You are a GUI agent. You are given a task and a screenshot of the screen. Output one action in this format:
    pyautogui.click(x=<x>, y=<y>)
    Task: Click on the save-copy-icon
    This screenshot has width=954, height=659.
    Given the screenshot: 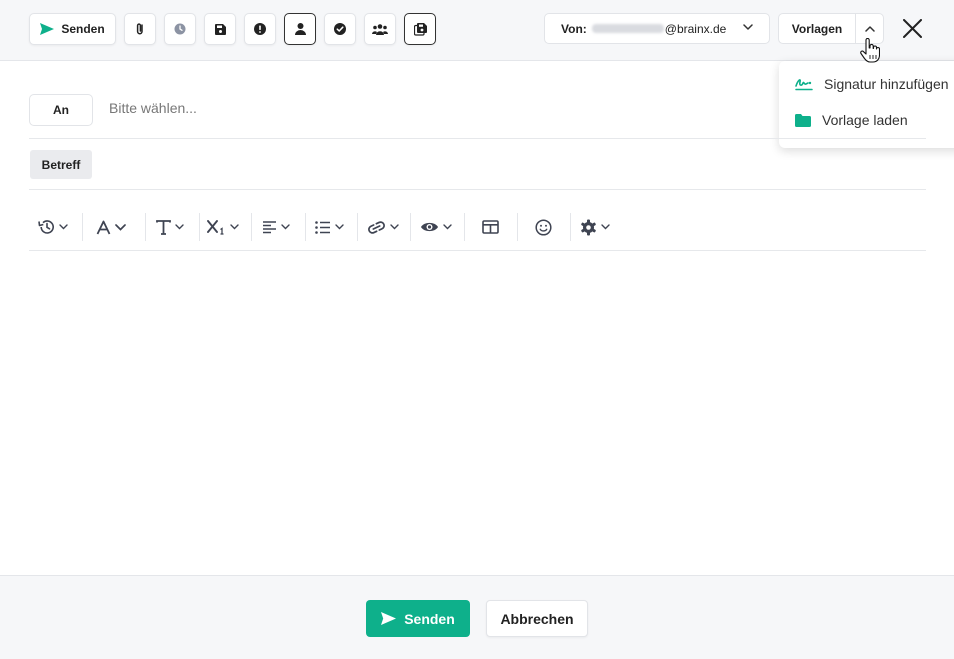 What is the action you would take?
    pyautogui.click(x=420, y=29)
    